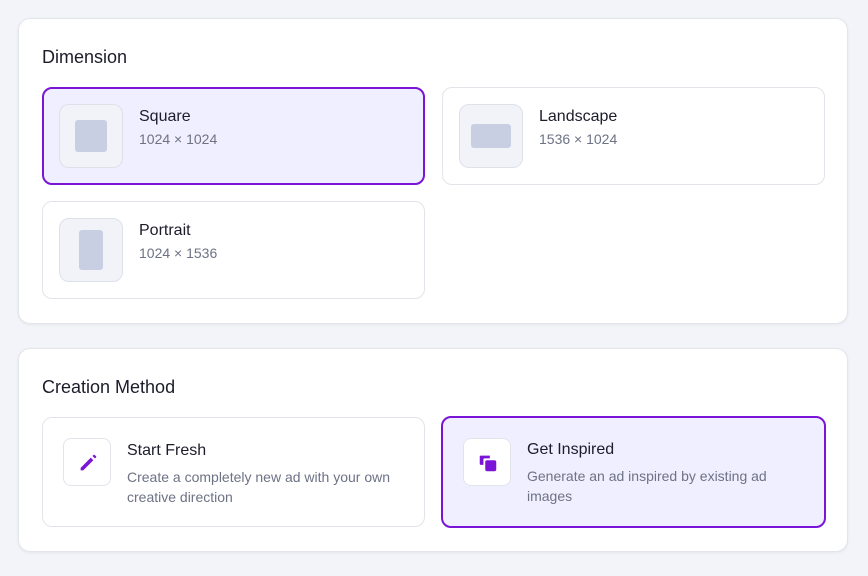 Image resolution: width=868 pixels, height=576 pixels. What do you see at coordinates (109, 387) in the screenshot?
I see `creation-method-title: Creation Method` at bounding box center [109, 387].